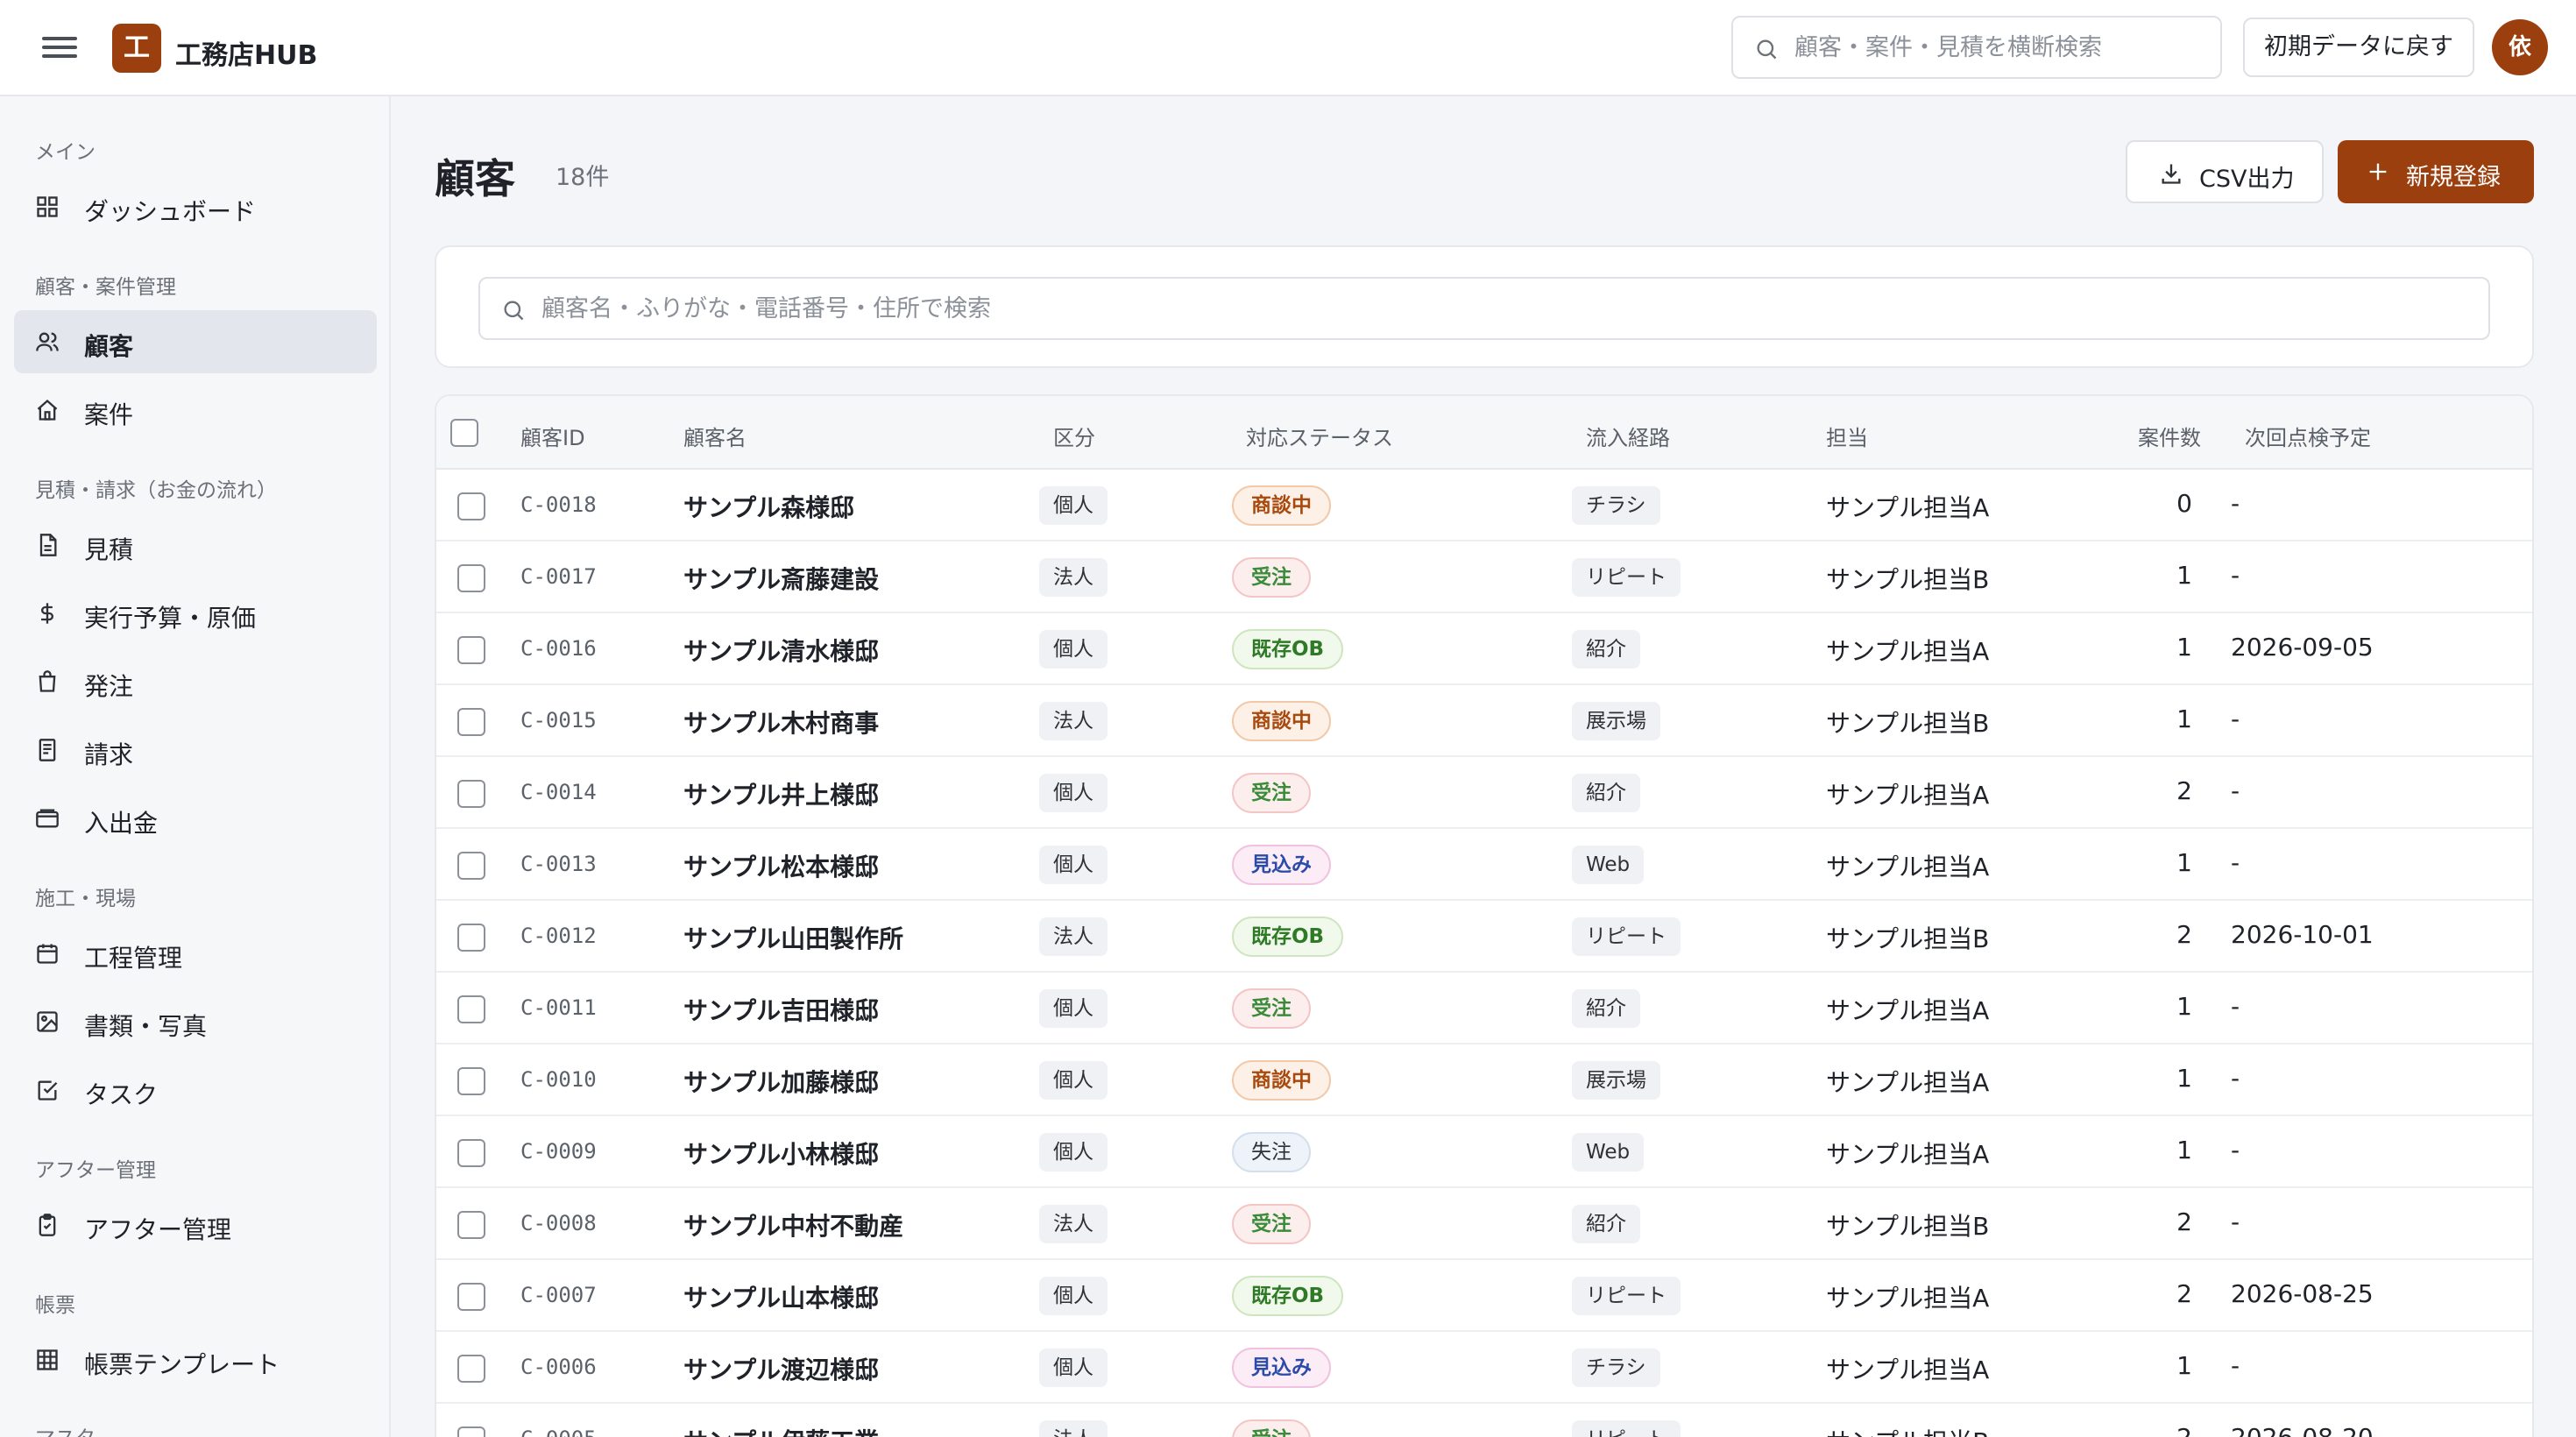 The image size is (2576, 1437). What do you see at coordinates (195, 1021) in the screenshot?
I see `sidebar-item-documents: 書類・写真` at bounding box center [195, 1021].